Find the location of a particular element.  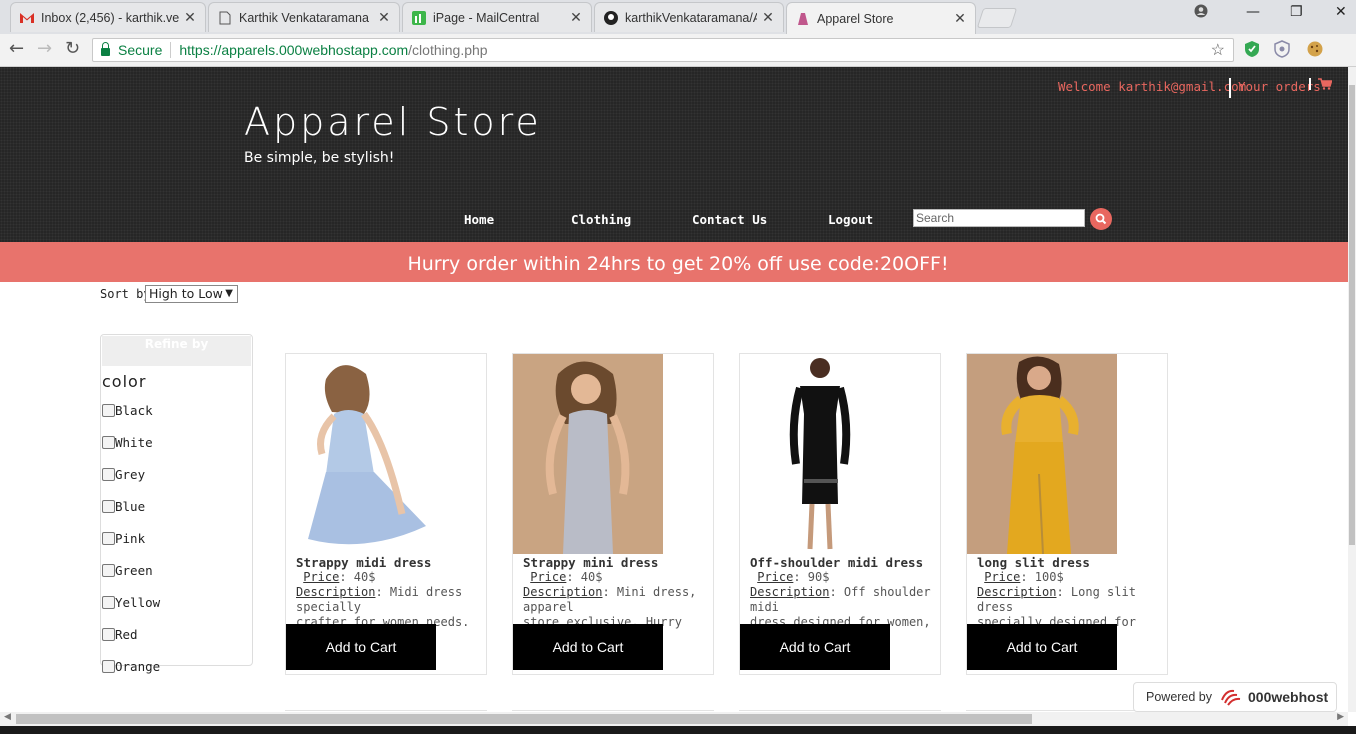

secure-label: Secure is located at coordinates (140, 50).